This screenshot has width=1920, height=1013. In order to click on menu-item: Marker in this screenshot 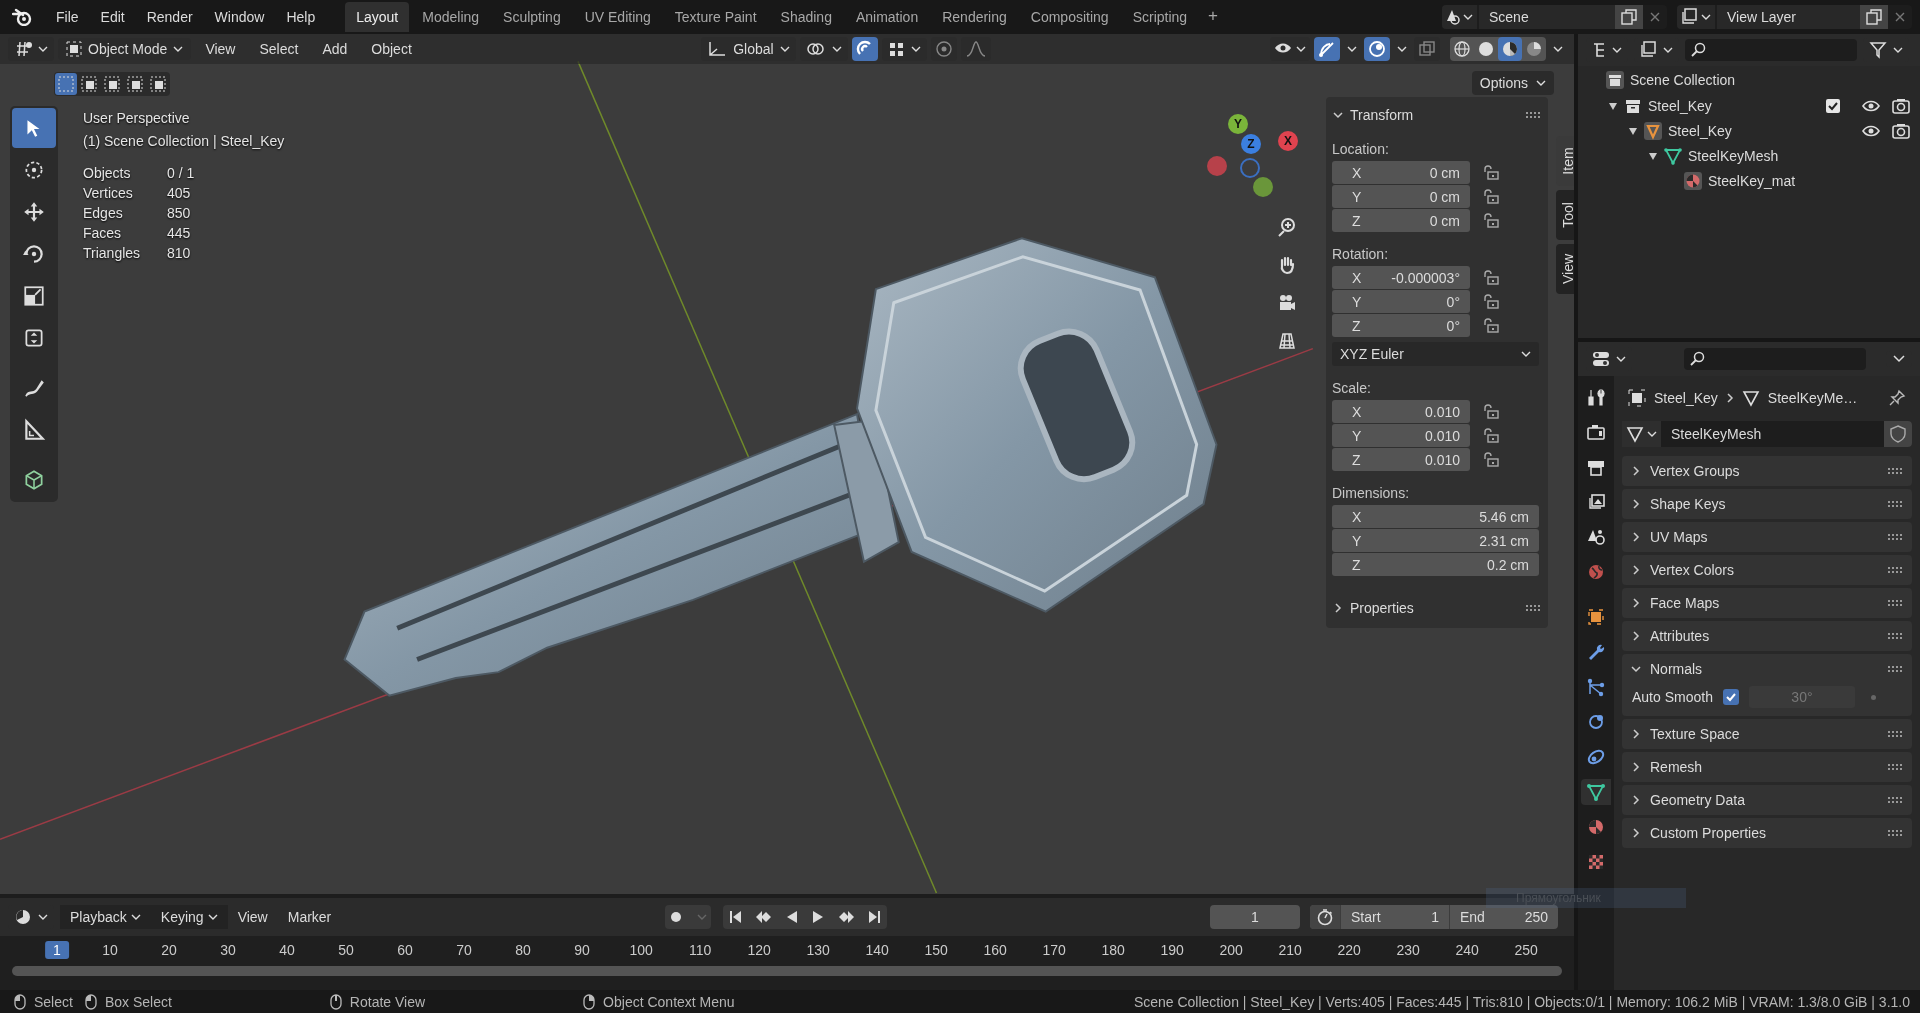, I will do `click(309, 917)`.